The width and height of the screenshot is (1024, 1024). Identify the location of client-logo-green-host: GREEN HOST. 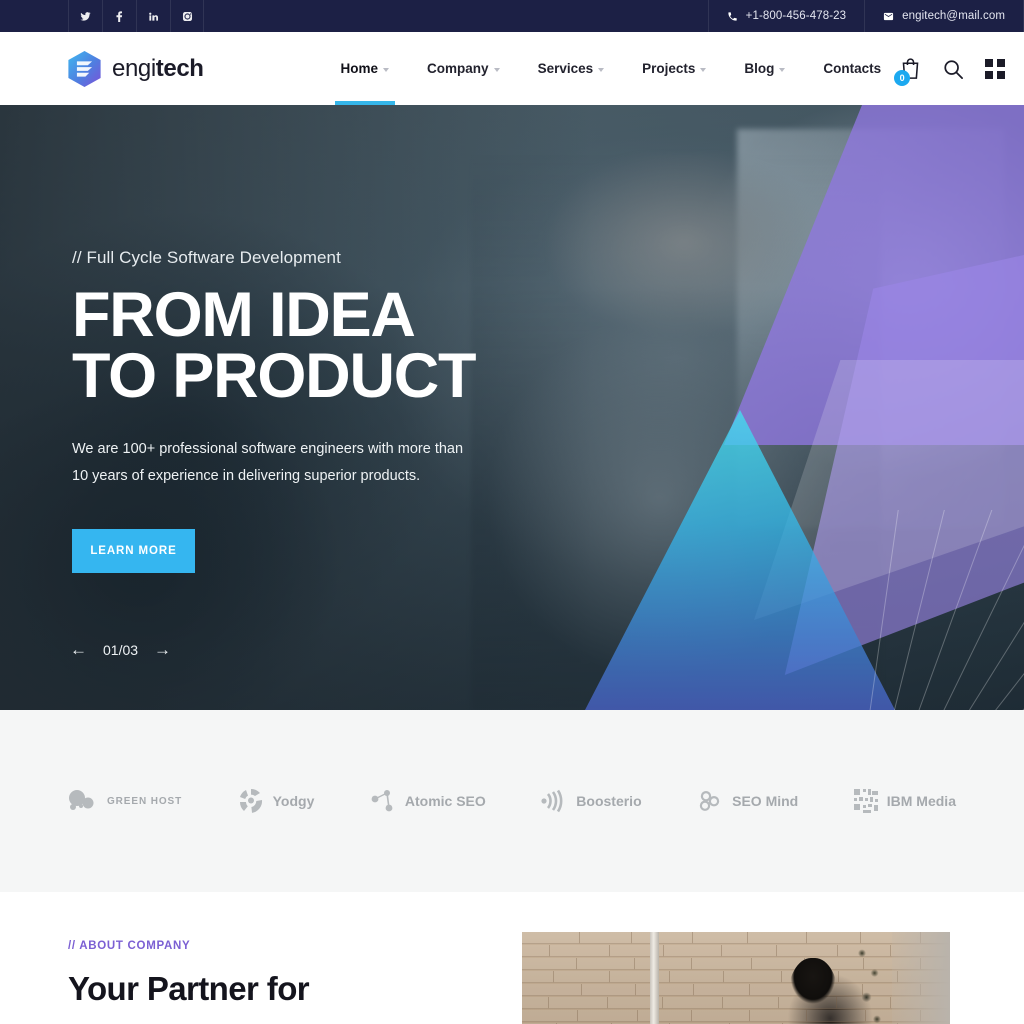
(125, 801).